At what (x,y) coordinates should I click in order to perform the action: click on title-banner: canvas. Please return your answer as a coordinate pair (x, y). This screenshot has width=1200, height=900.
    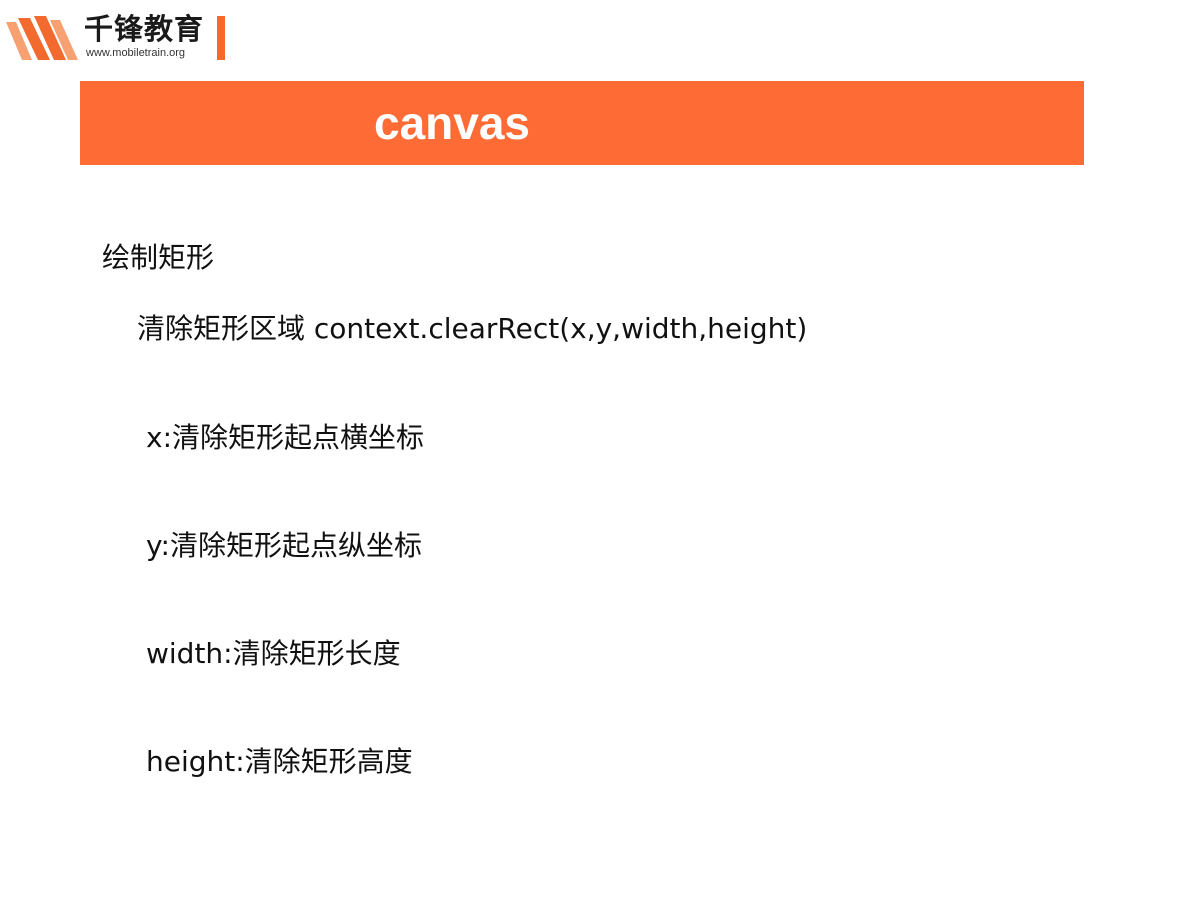
    Looking at the image, I should click on (582, 123).